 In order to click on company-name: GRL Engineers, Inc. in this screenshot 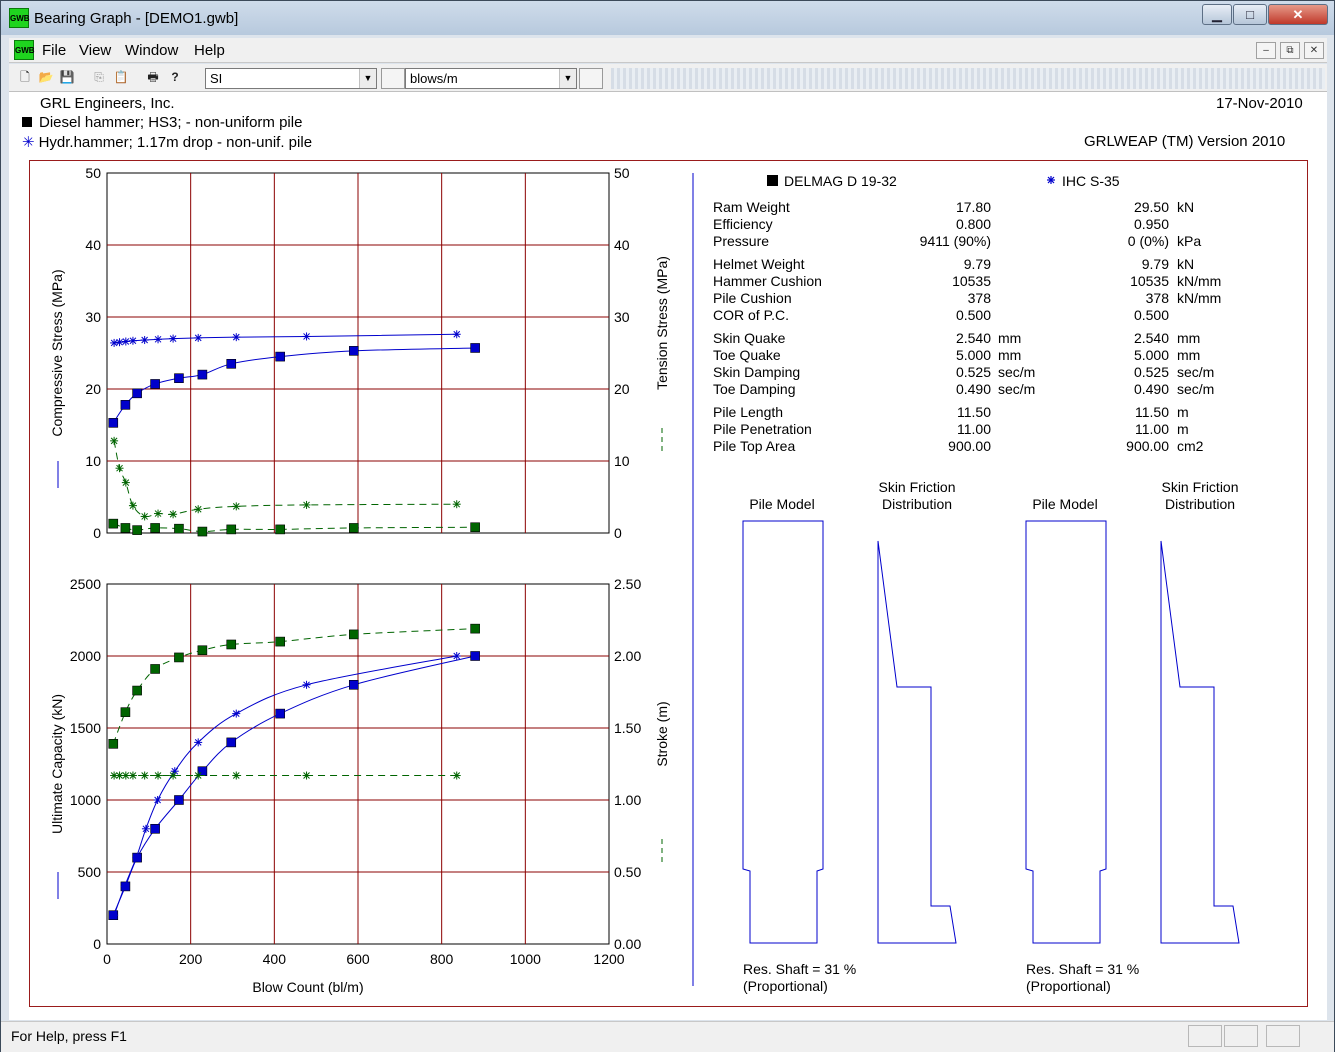, I will do `click(107, 103)`.